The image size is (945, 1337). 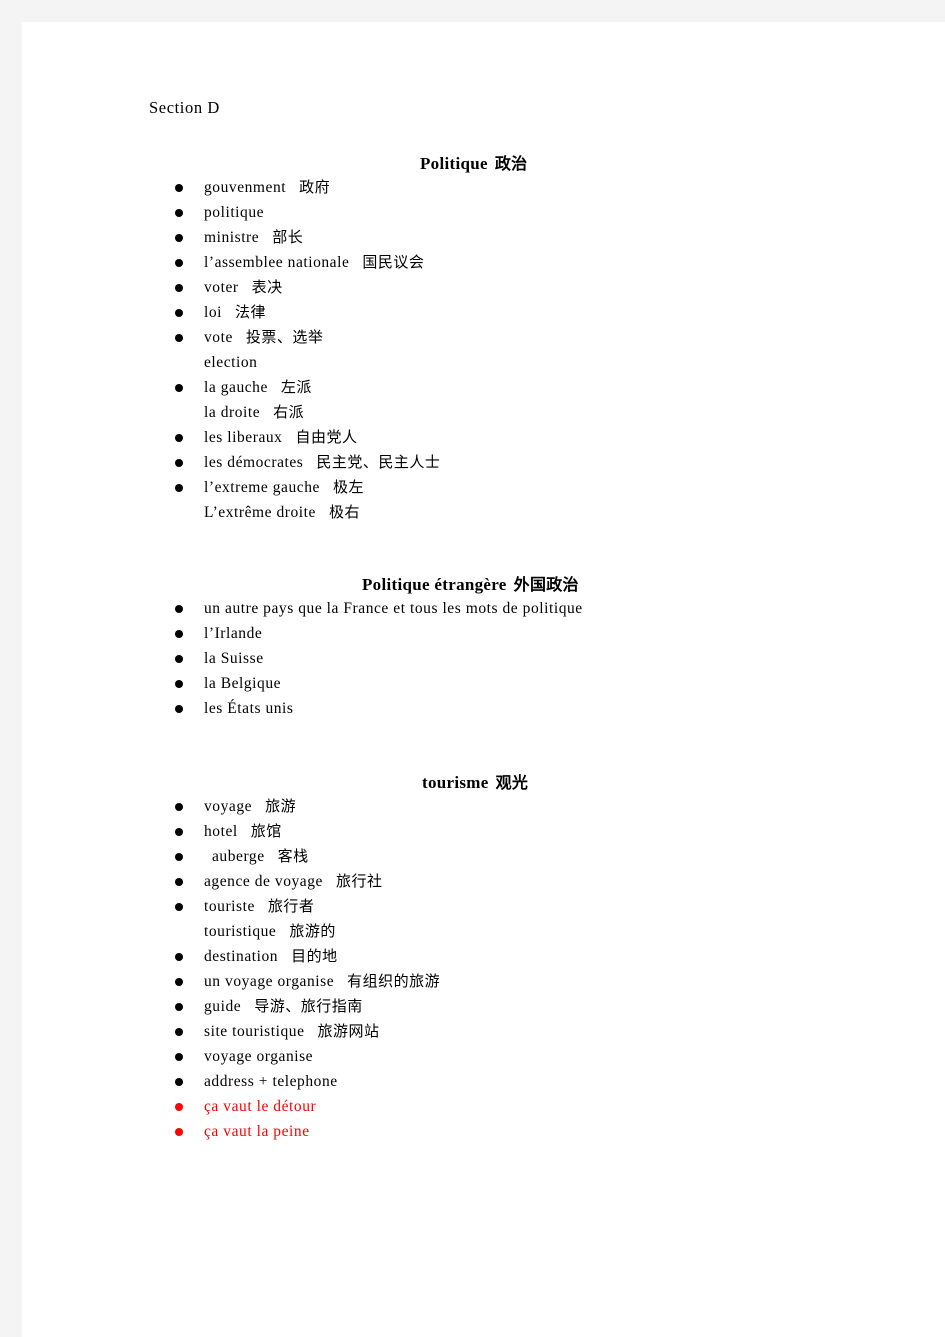 What do you see at coordinates (254, 1031) in the screenshot?
I see `term-french: site touristique` at bounding box center [254, 1031].